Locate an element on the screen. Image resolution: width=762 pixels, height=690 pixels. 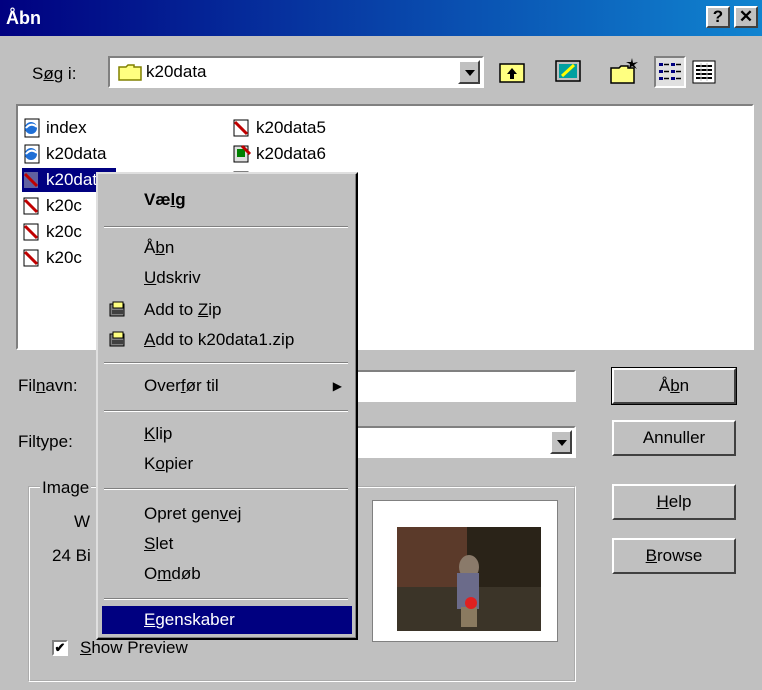
image-group-label: Image is located at coordinates (66, 488).